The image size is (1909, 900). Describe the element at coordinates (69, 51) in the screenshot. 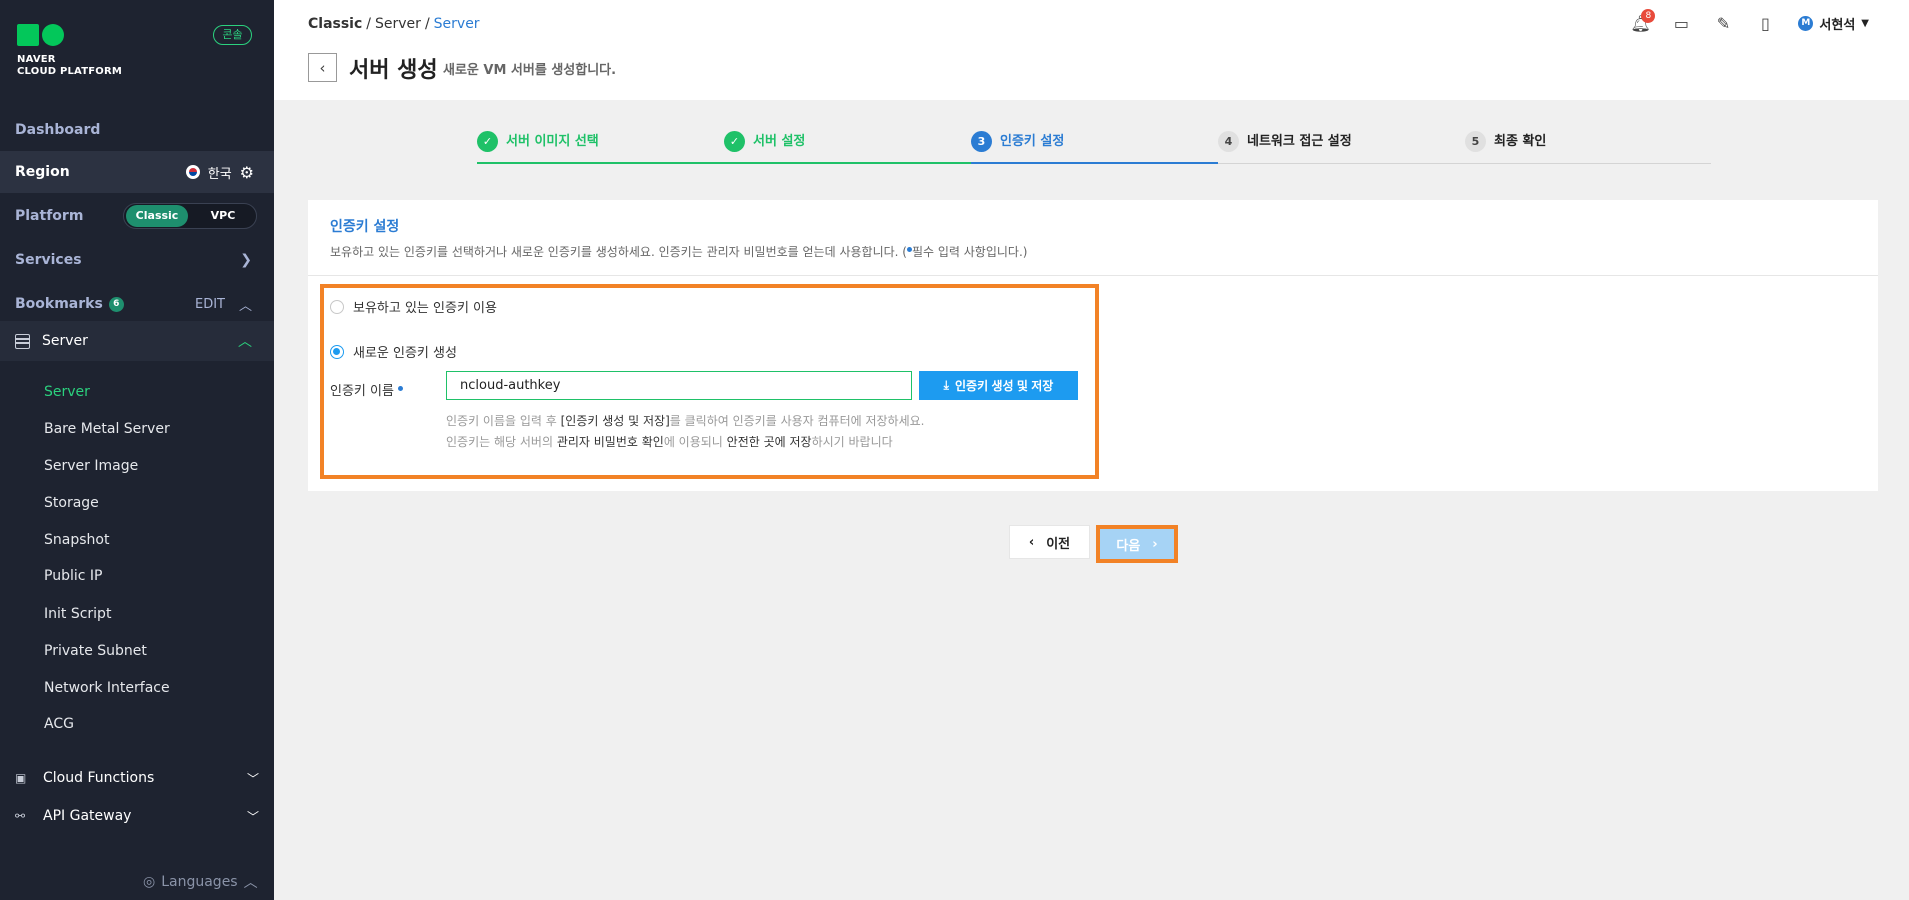

I see `naver-cloud-logo: NAVER CLOUD PLATFORM` at that location.